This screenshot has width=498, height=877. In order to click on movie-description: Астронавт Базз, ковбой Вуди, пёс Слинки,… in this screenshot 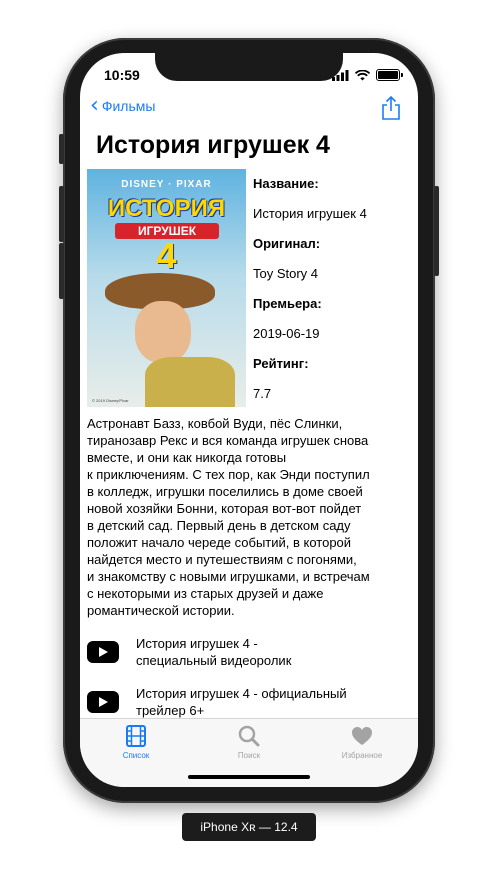, I will do `click(228, 517)`.